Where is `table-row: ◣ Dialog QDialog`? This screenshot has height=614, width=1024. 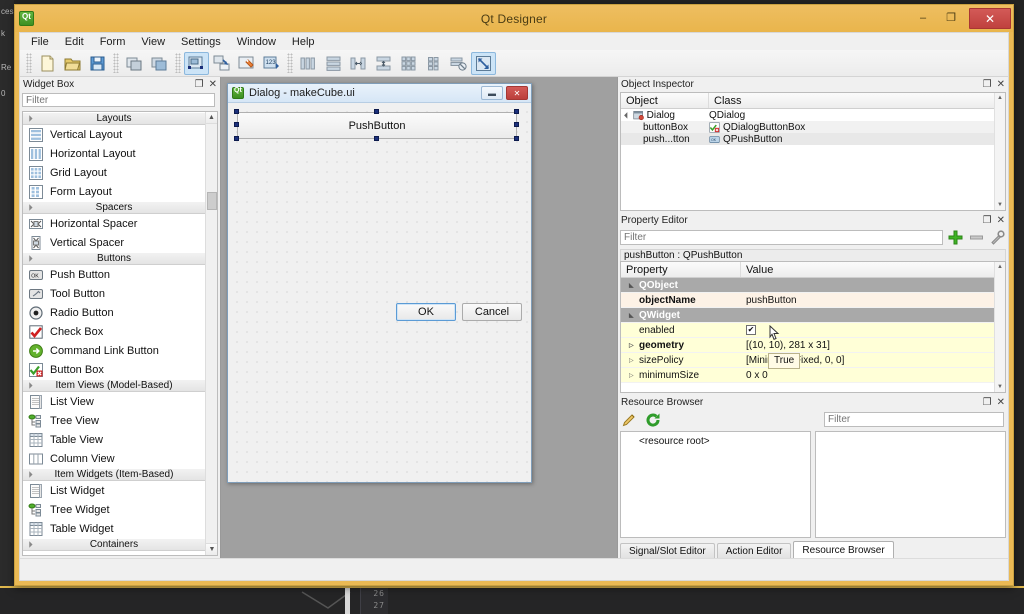 table-row: ◣ Dialog QDialog is located at coordinates (813, 115).